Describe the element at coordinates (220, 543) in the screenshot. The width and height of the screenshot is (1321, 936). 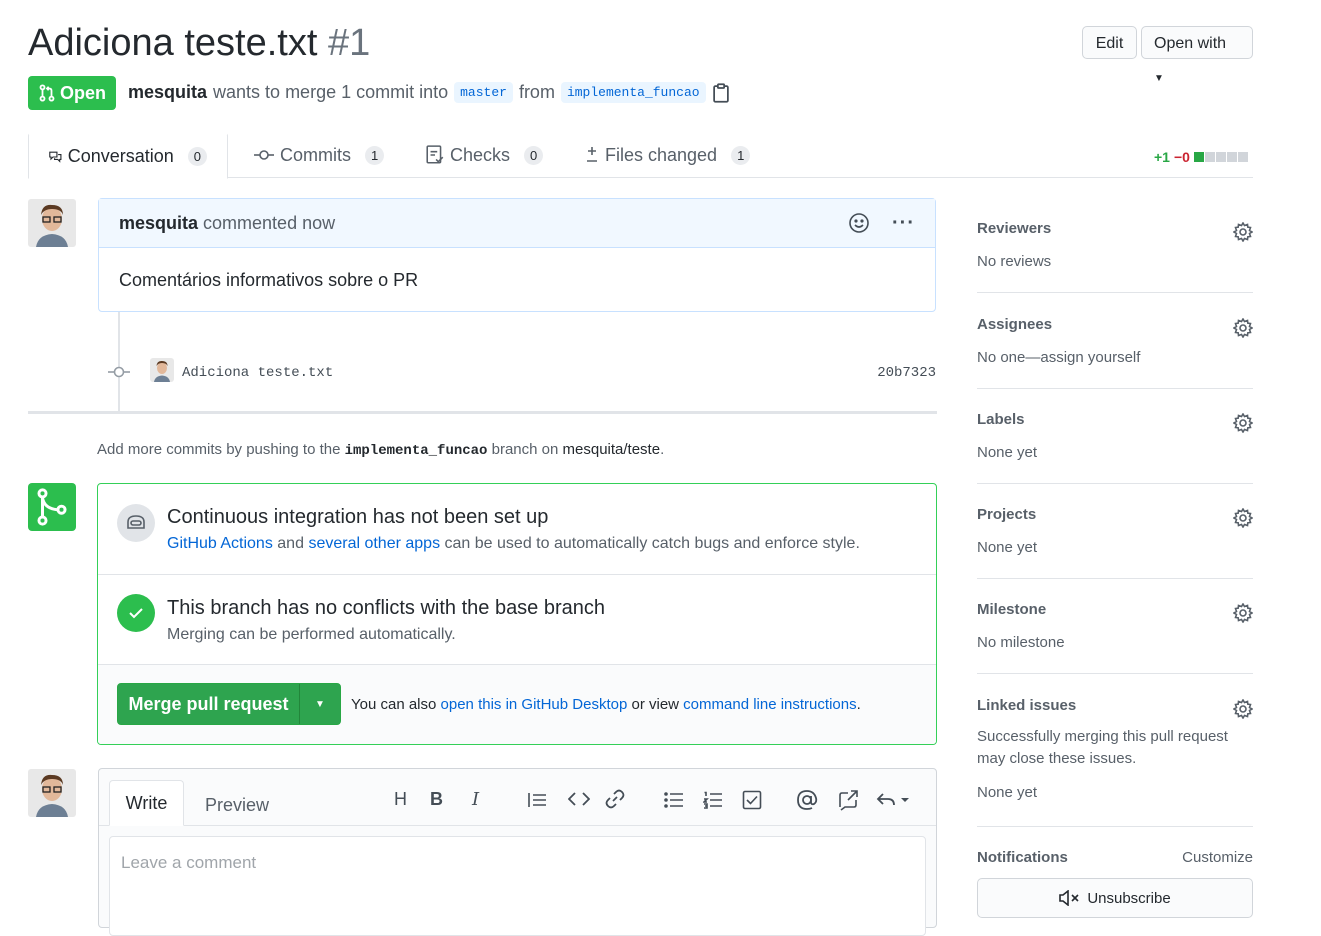
I see `github-actions-link: GitHub Actions` at that location.